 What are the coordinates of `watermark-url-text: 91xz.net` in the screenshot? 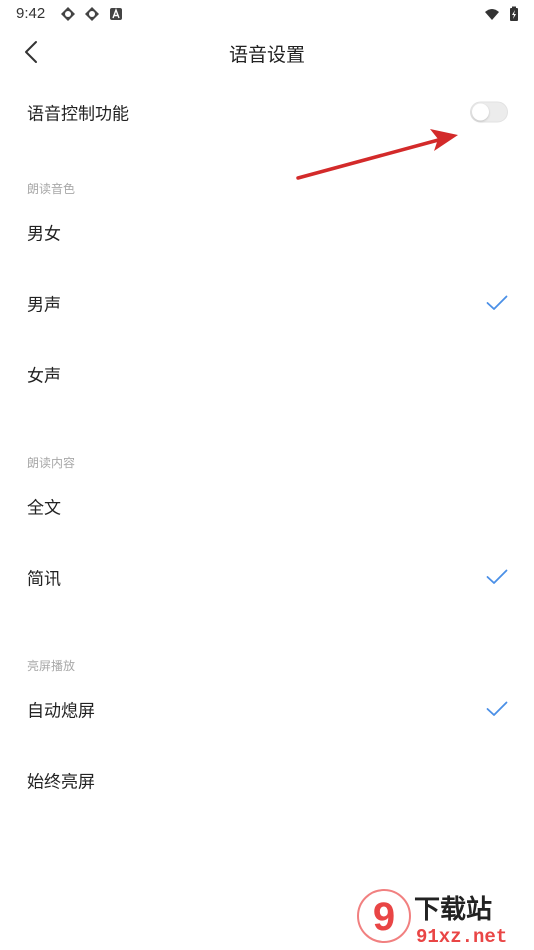 It's located at (461, 937).